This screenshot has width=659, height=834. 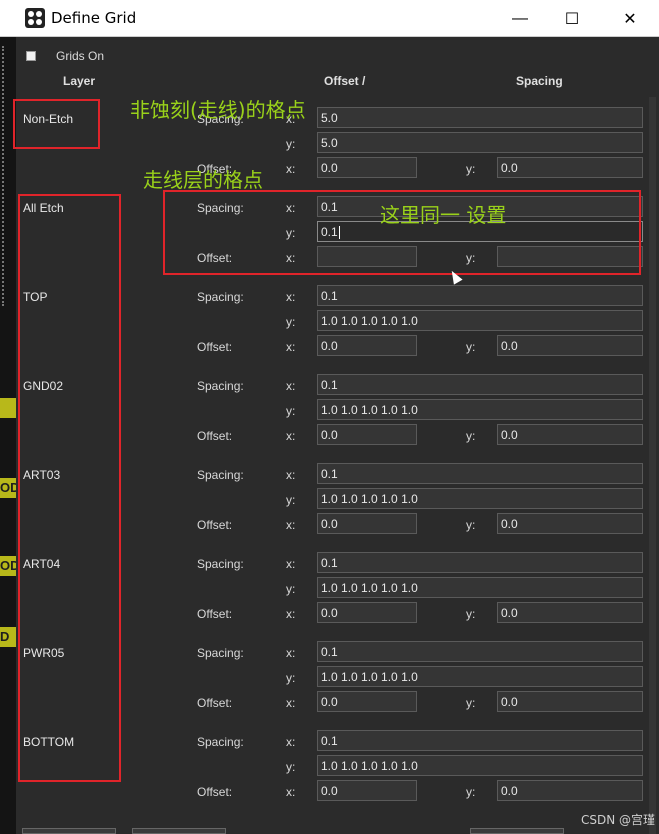 I want to click on header-spacing: Spacing, so click(x=539, y=81).